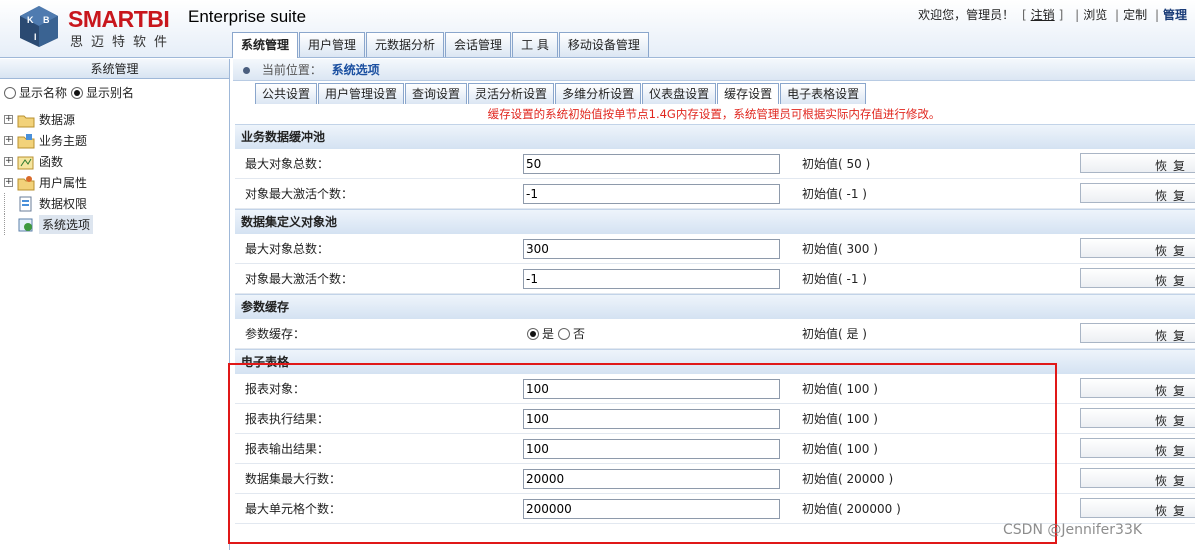  I want to click on folder-user-icon, so click(26, 182).